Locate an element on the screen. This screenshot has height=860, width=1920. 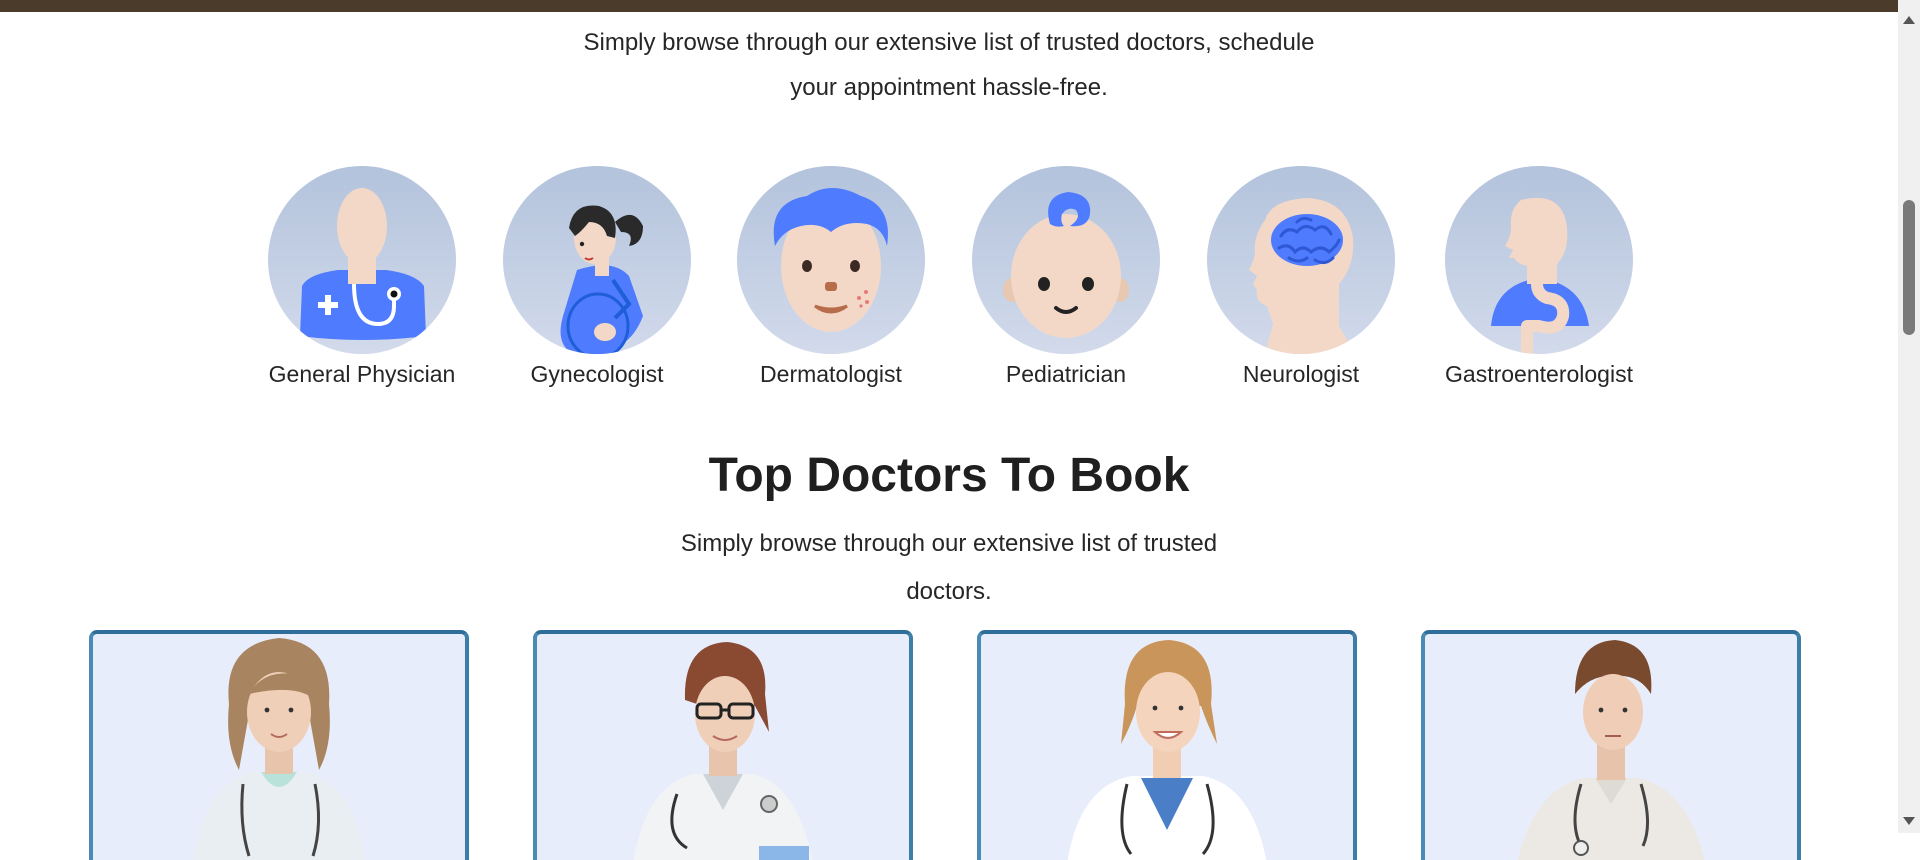
gynecologist-icon is located at coordinates (597, 260).